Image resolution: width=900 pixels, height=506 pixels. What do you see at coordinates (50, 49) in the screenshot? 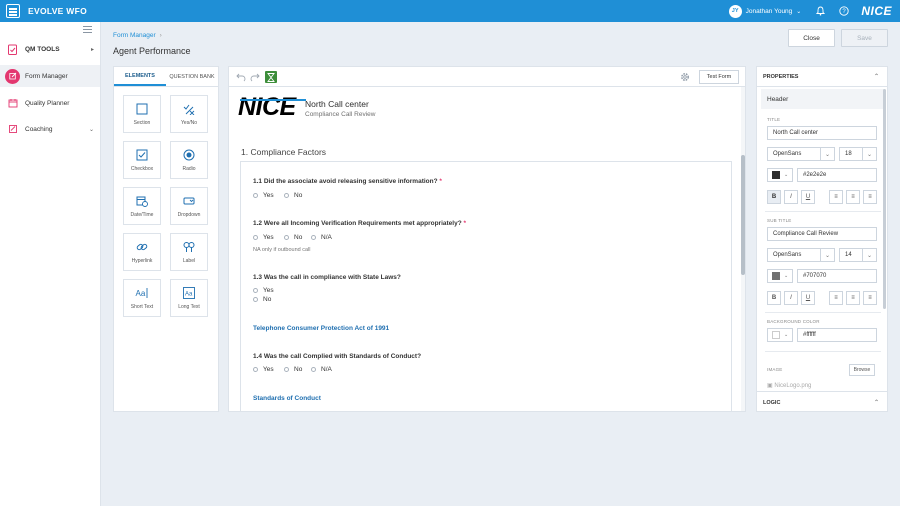
I see `sidebar-item-qm-tools: QM TOOLS ▸` at bounding box center [50, 49].